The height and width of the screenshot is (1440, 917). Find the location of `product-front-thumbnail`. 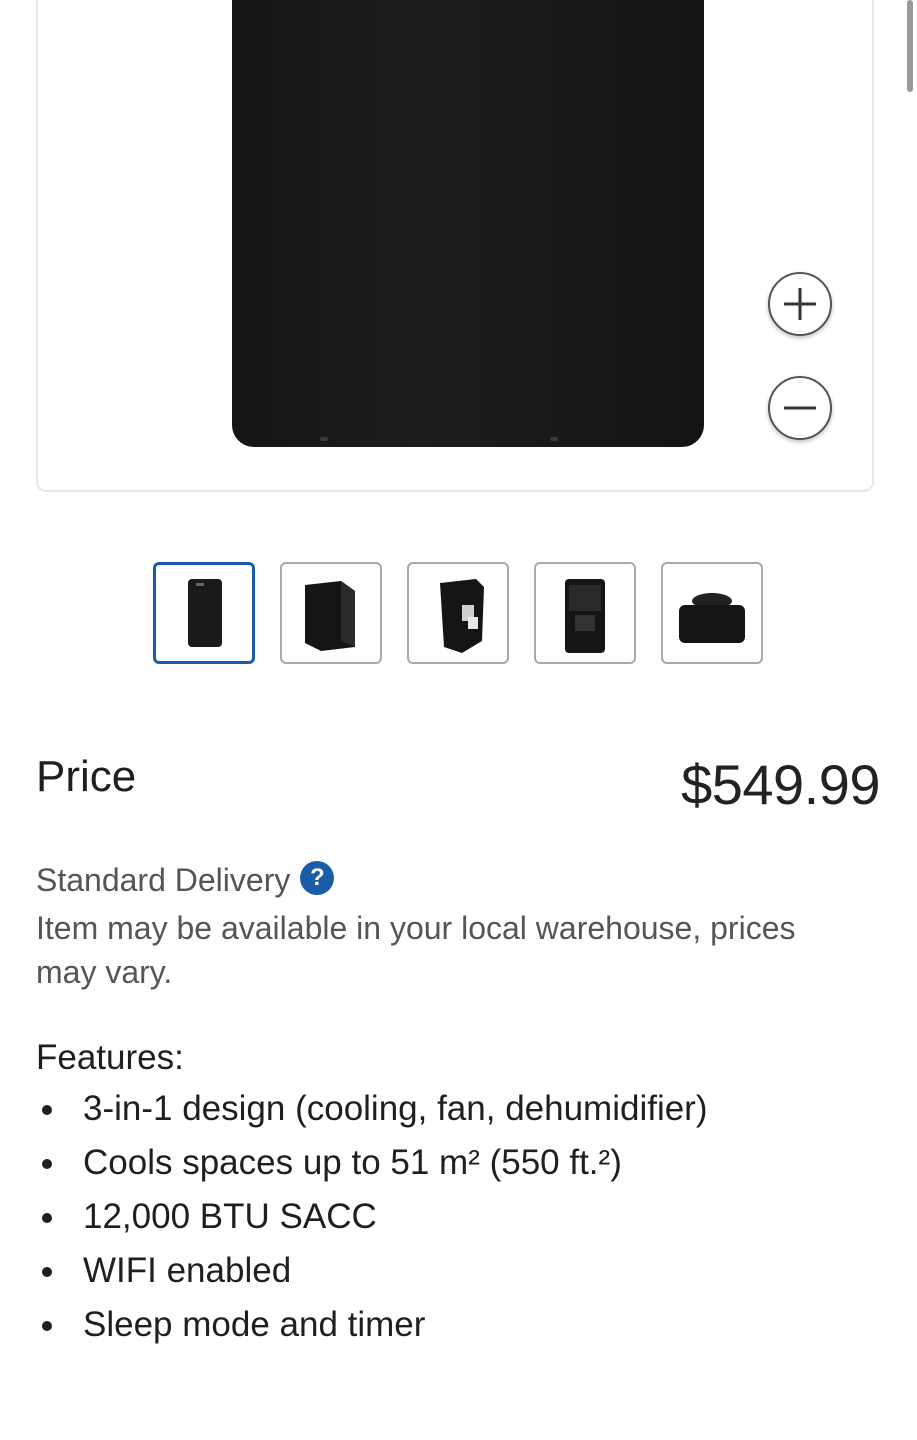

product-front-thumbnail is located at coordinates (205, 613).